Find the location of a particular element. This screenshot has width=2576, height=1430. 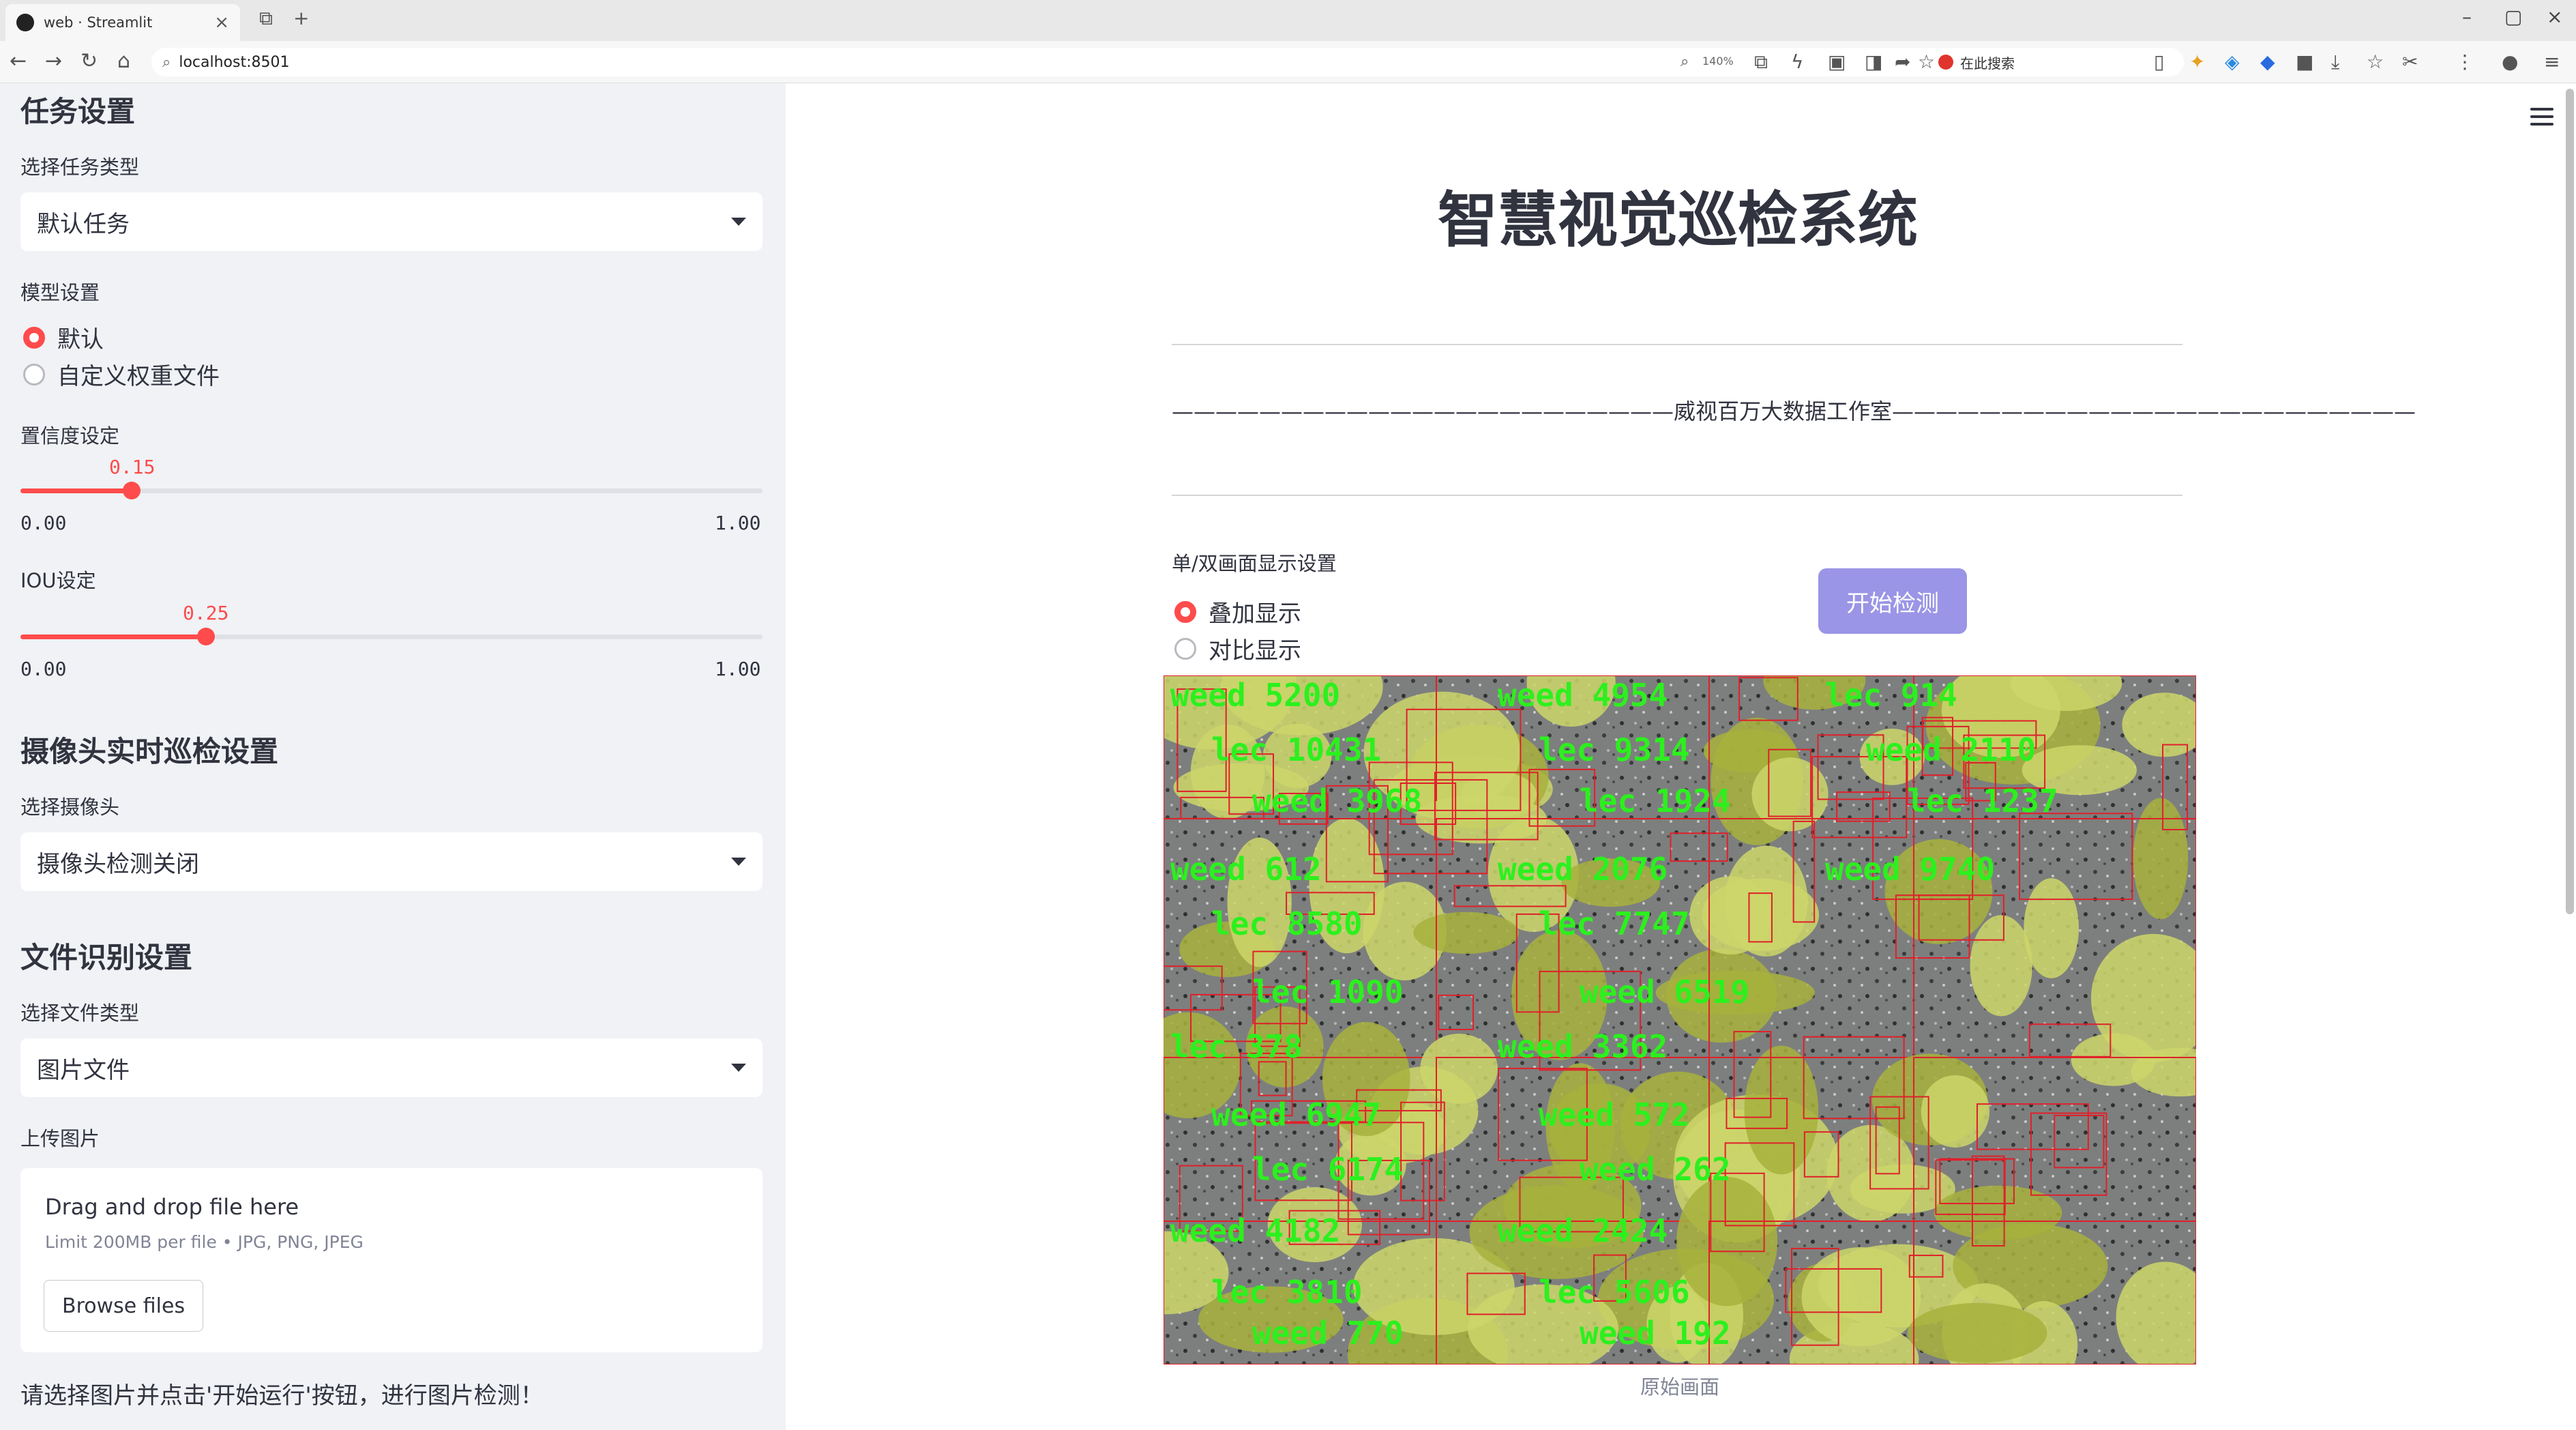

camera-section-title: 摄像头实时巡检设置 is located at coordinates (149, 751).